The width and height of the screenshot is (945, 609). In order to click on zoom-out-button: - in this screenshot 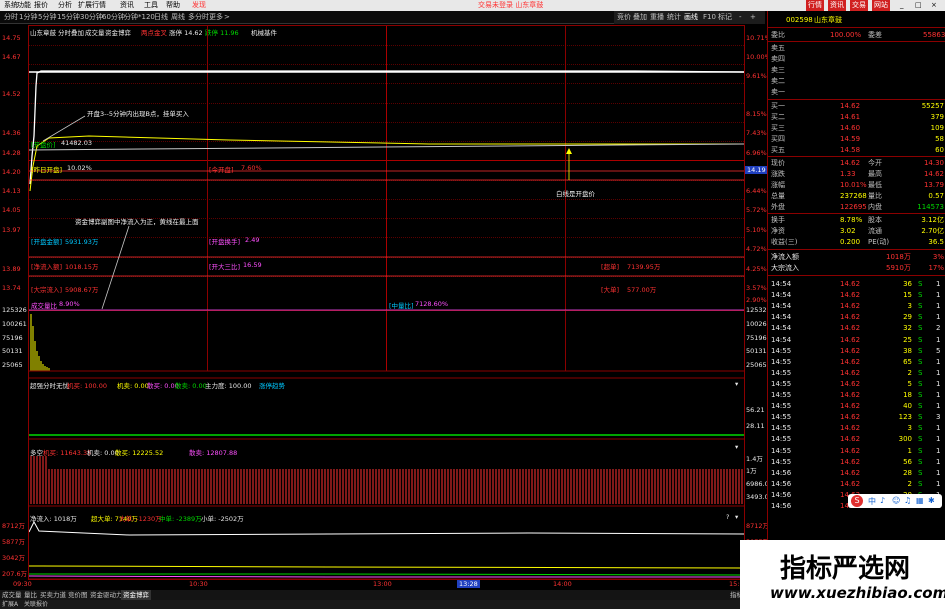, I will do `click(740, 17)`.